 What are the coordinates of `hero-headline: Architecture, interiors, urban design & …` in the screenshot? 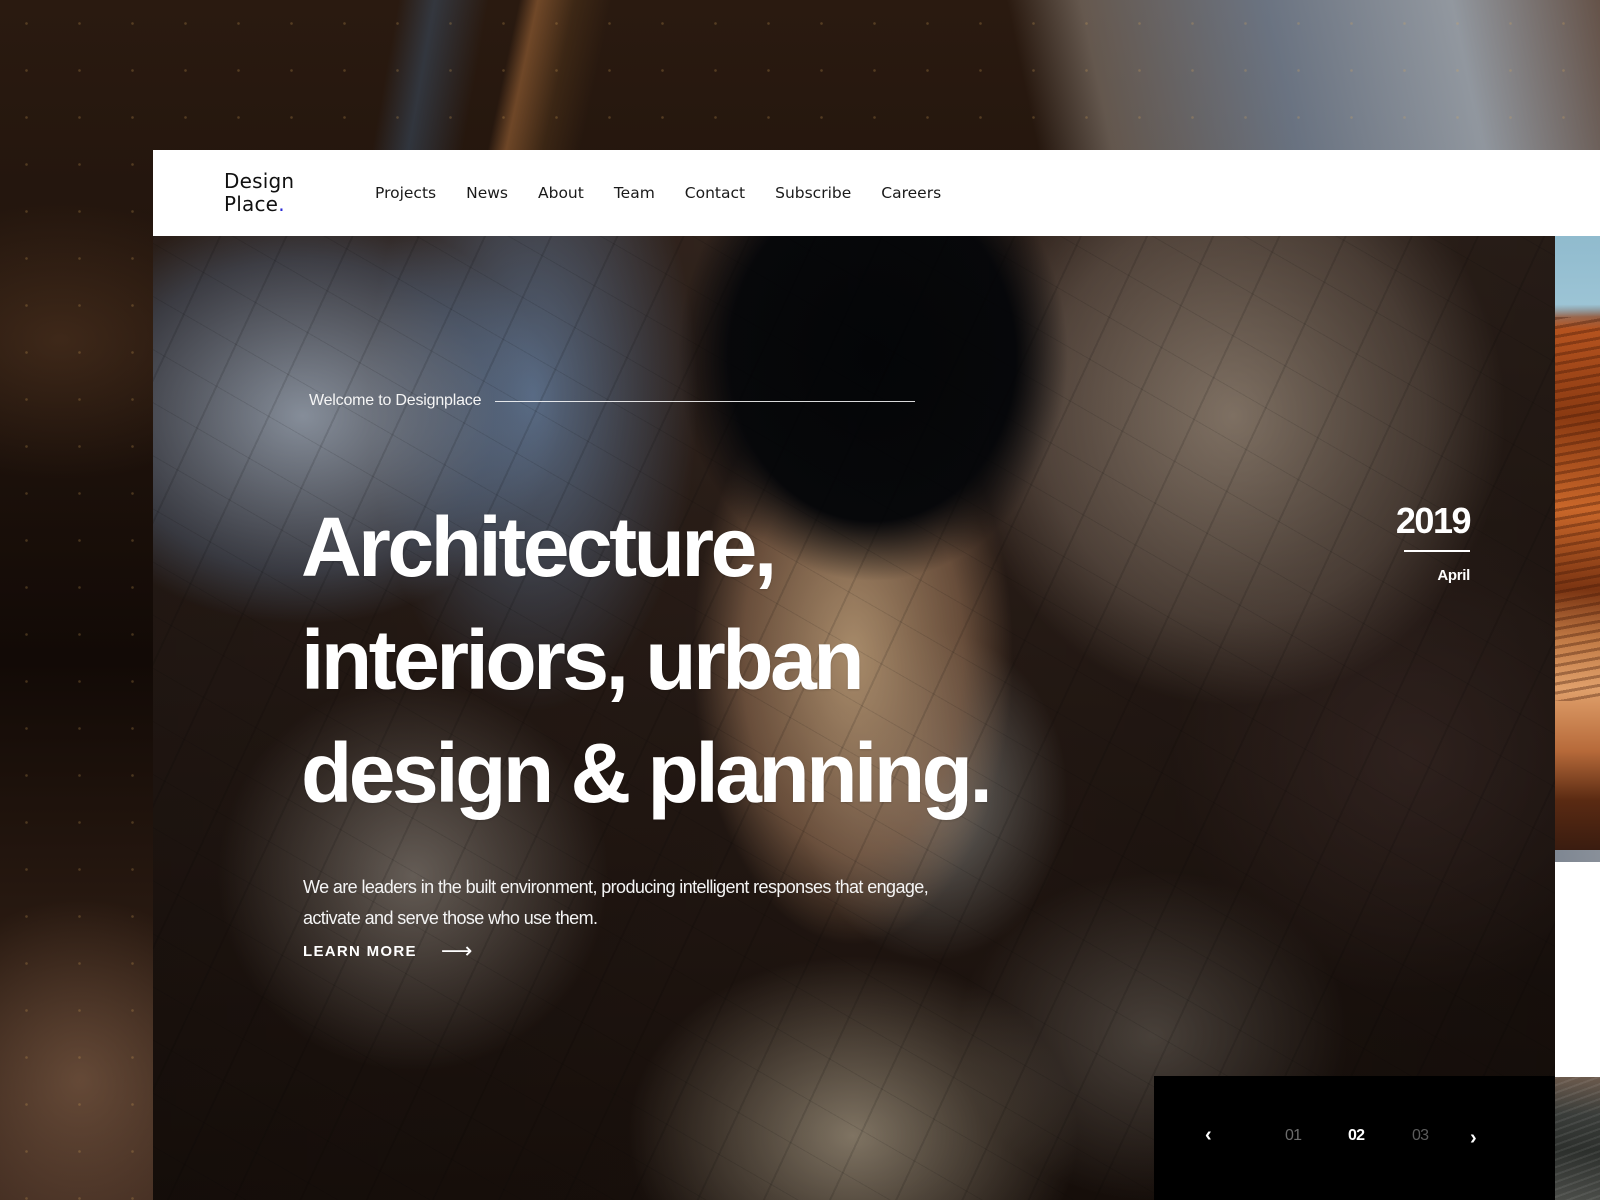 It's located at (661, 660).